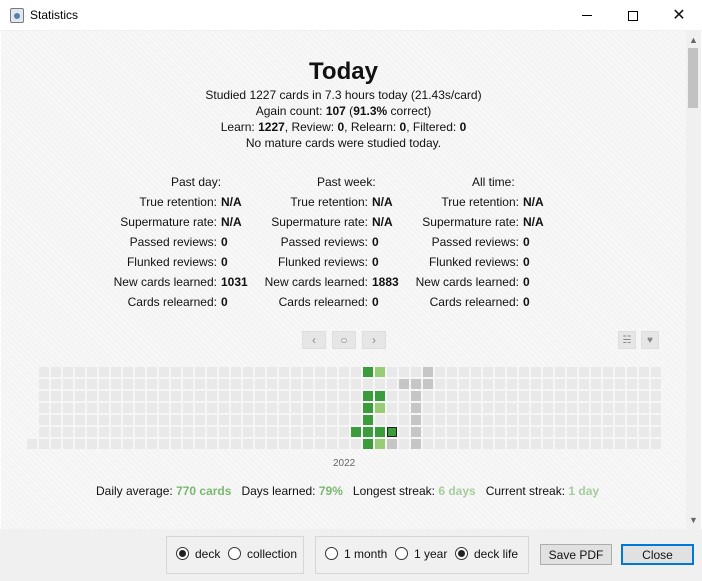 The height and width of the screenshot is (581, 702). What do you see at coordinates (587, 15) in the screenshot?
I see `minimize-button` at bounding box center [587, 15].